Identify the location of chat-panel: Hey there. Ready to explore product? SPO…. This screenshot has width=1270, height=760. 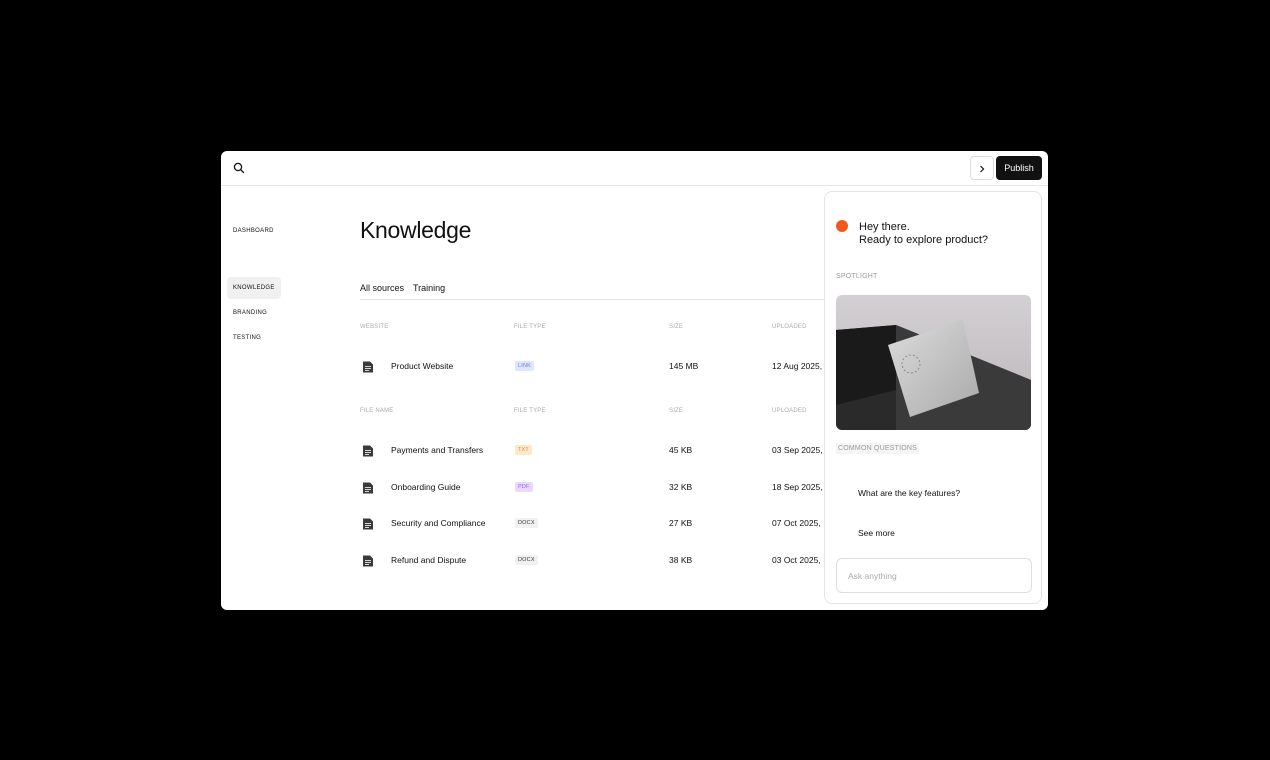
(933, 397).